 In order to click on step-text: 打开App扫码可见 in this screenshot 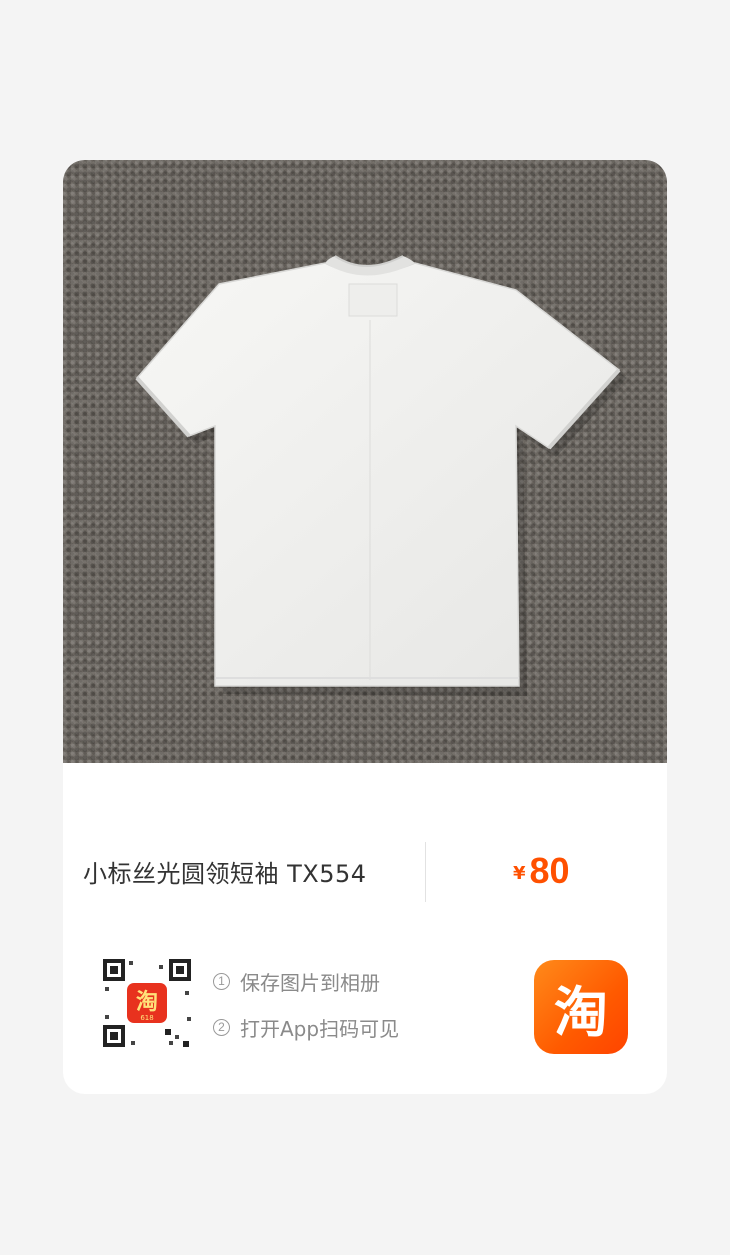, I will do `click(320, 1028)`.